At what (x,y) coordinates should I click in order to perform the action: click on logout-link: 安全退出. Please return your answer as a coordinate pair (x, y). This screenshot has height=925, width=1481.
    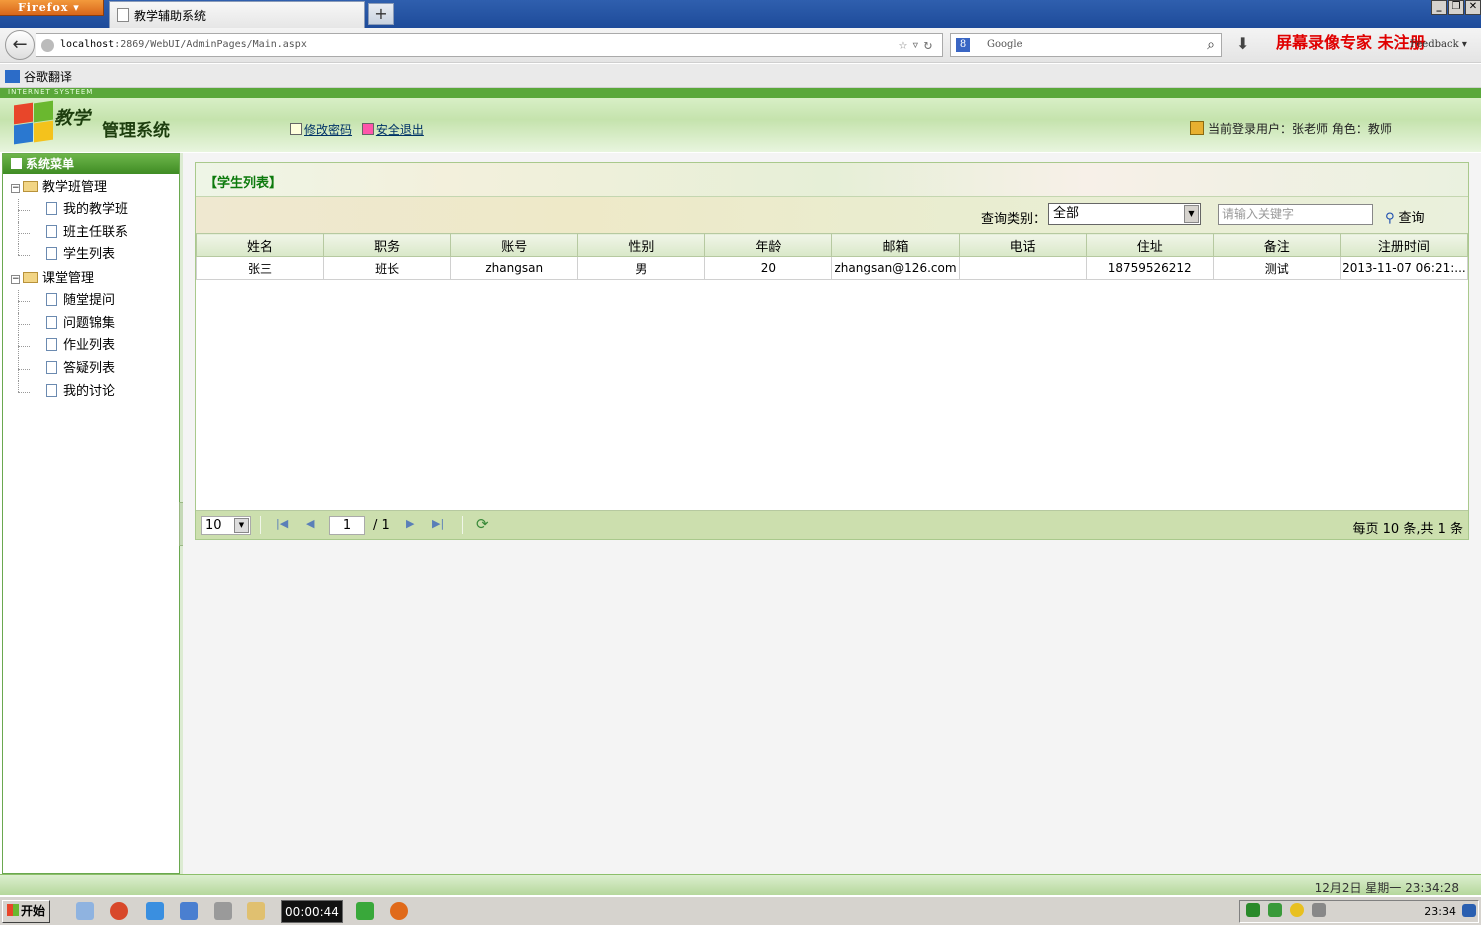
    Looking at the image, I should click on (400, 130).